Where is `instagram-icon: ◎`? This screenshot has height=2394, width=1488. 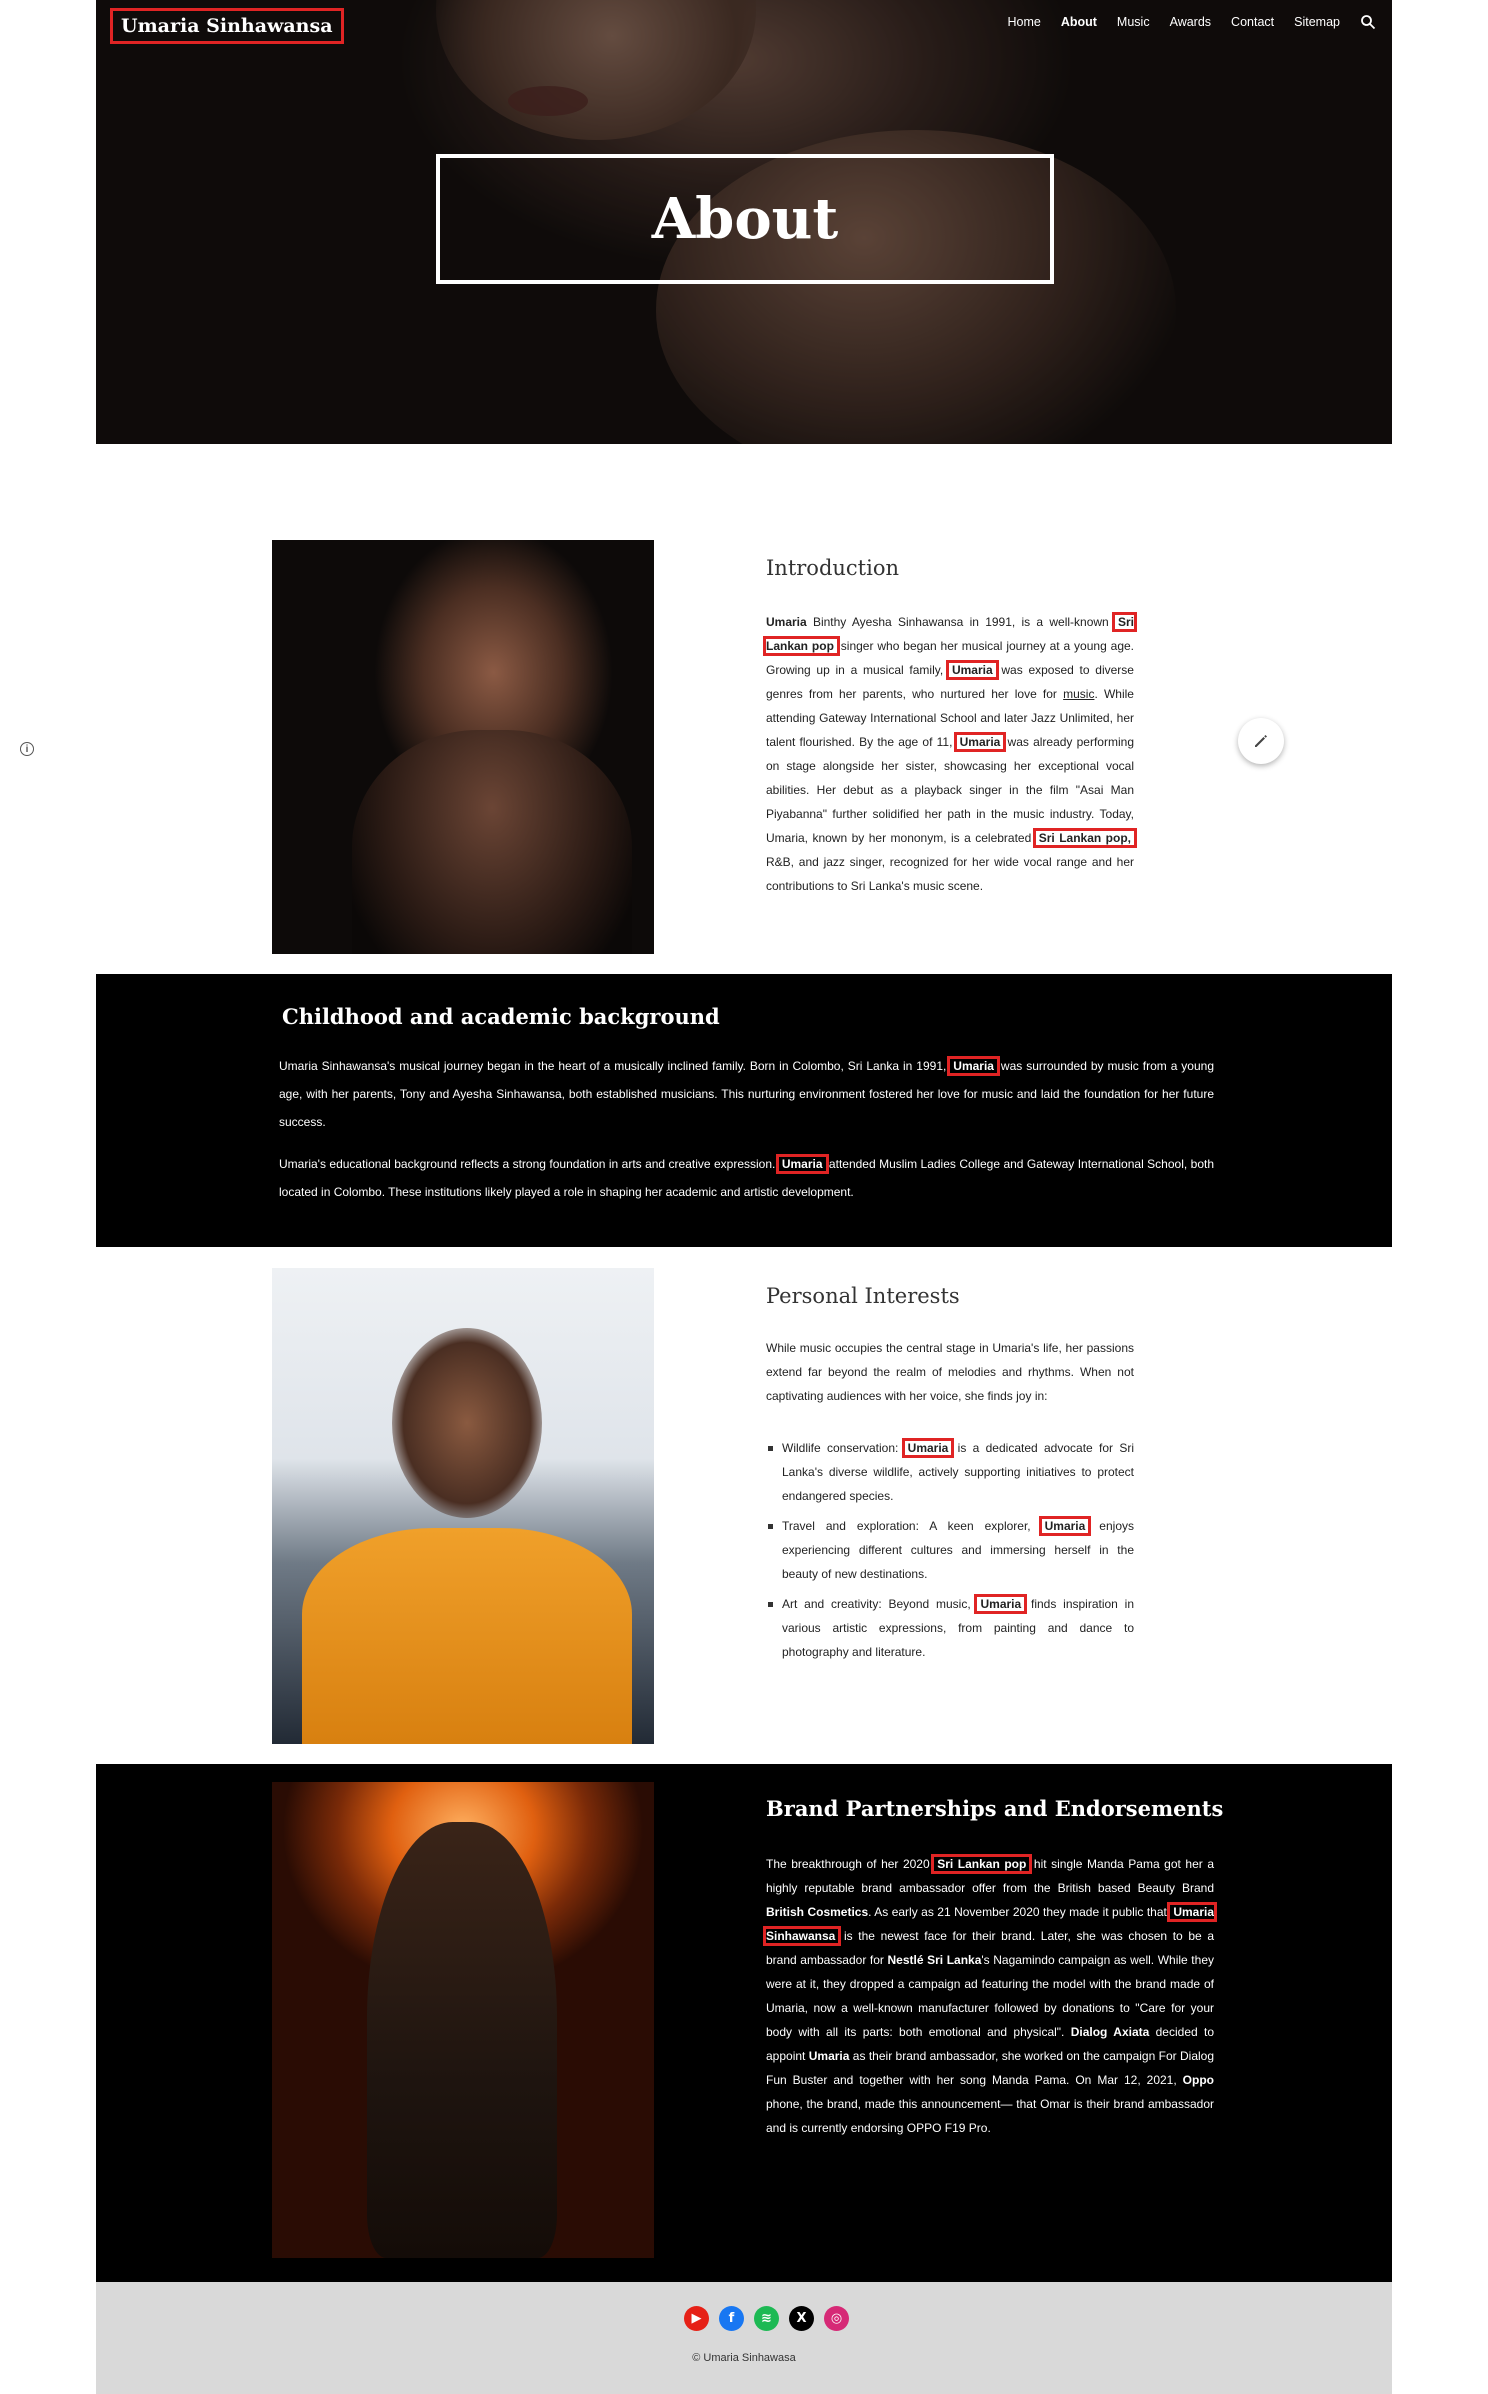
instagram-icon: ◎ is located at coordinates (836, 2318).